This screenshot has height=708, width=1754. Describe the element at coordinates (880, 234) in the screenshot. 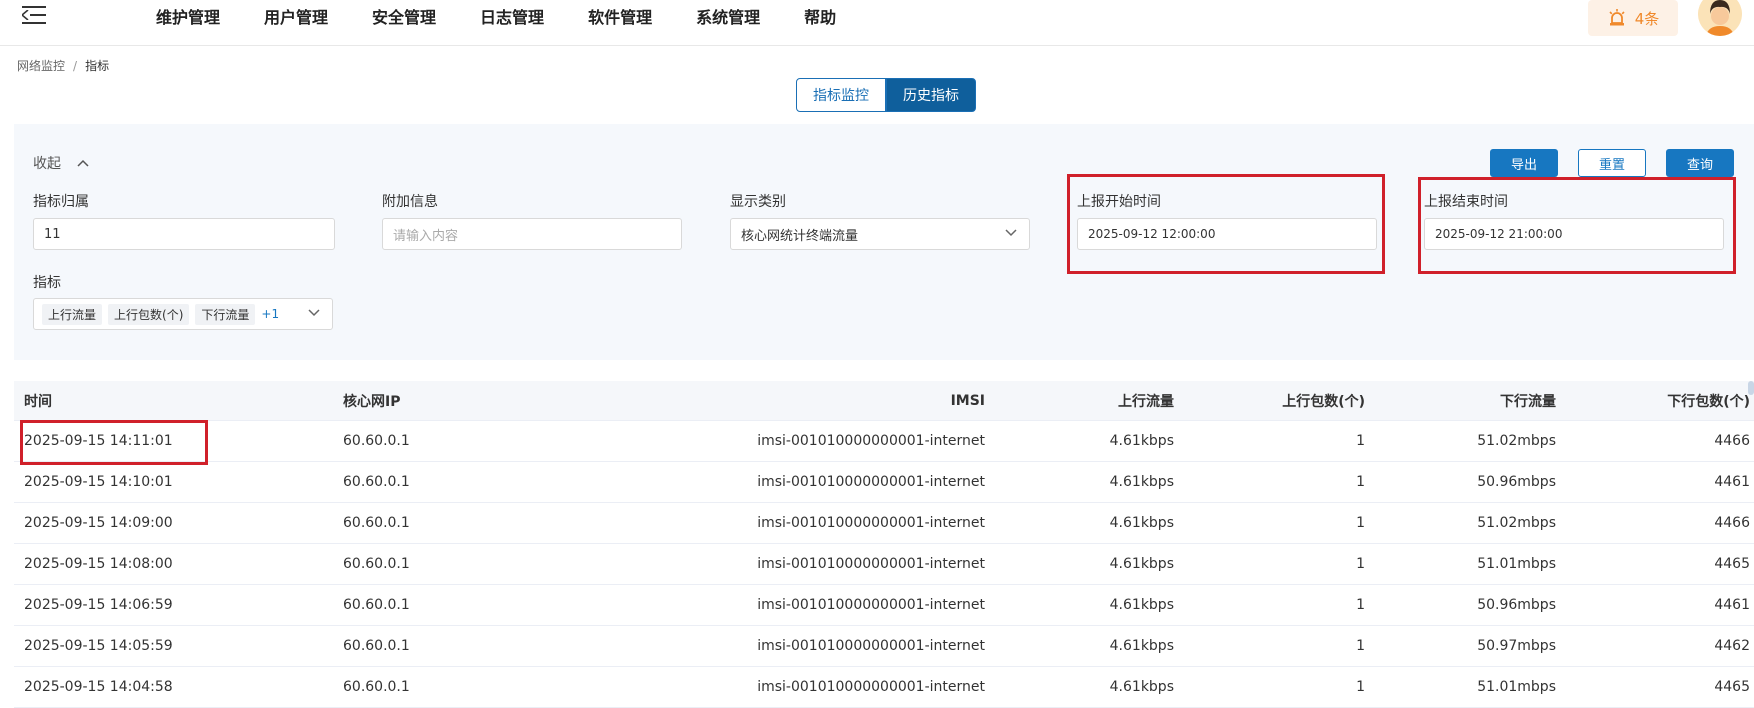

I see `category-select: 核心网统计终端流量` at that location.